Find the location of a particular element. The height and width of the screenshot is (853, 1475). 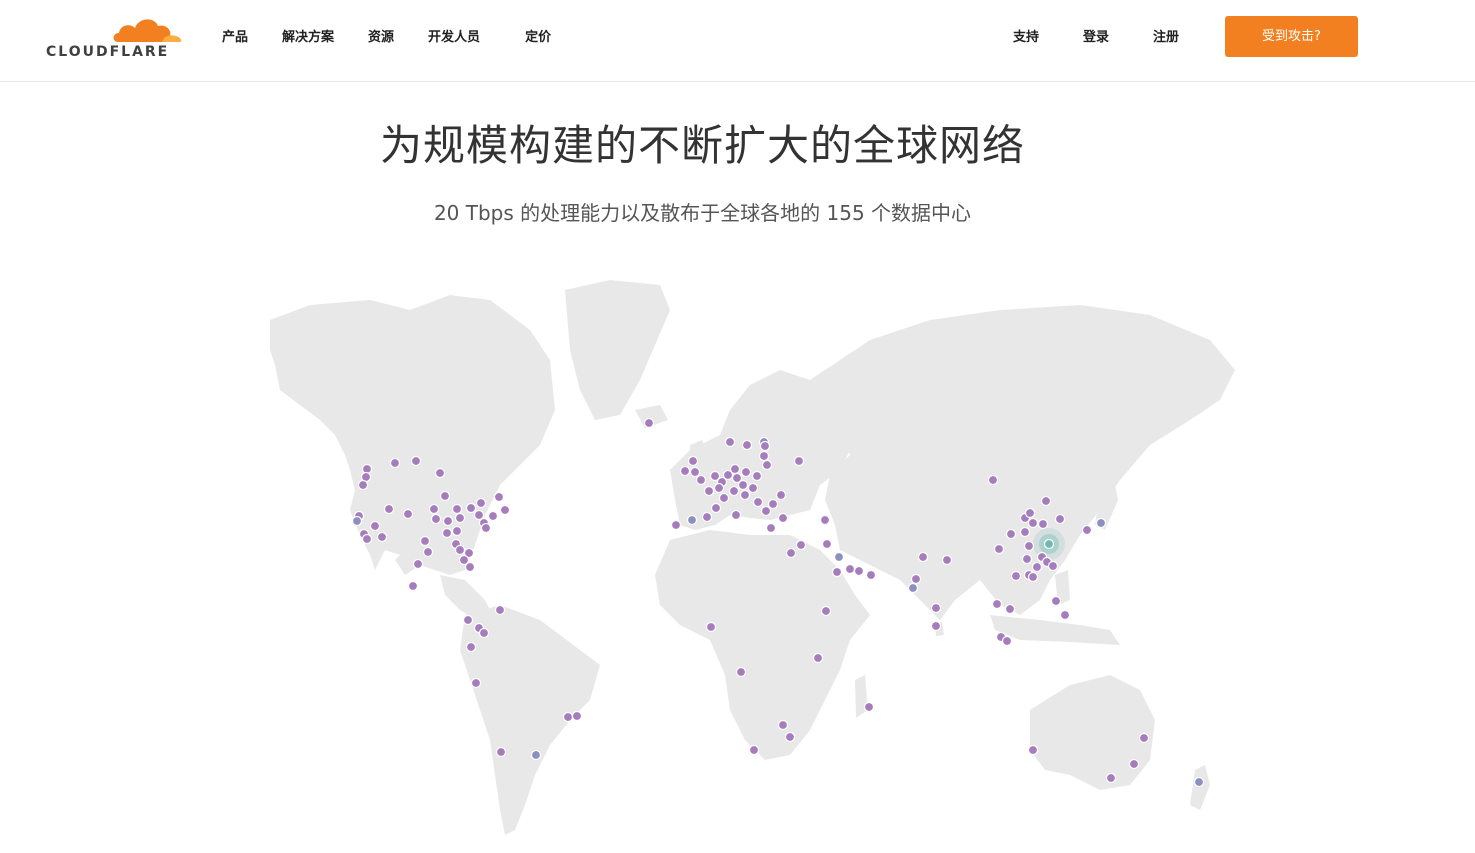

nav-developers: 开发人员 is located at coordinates (454, 39).